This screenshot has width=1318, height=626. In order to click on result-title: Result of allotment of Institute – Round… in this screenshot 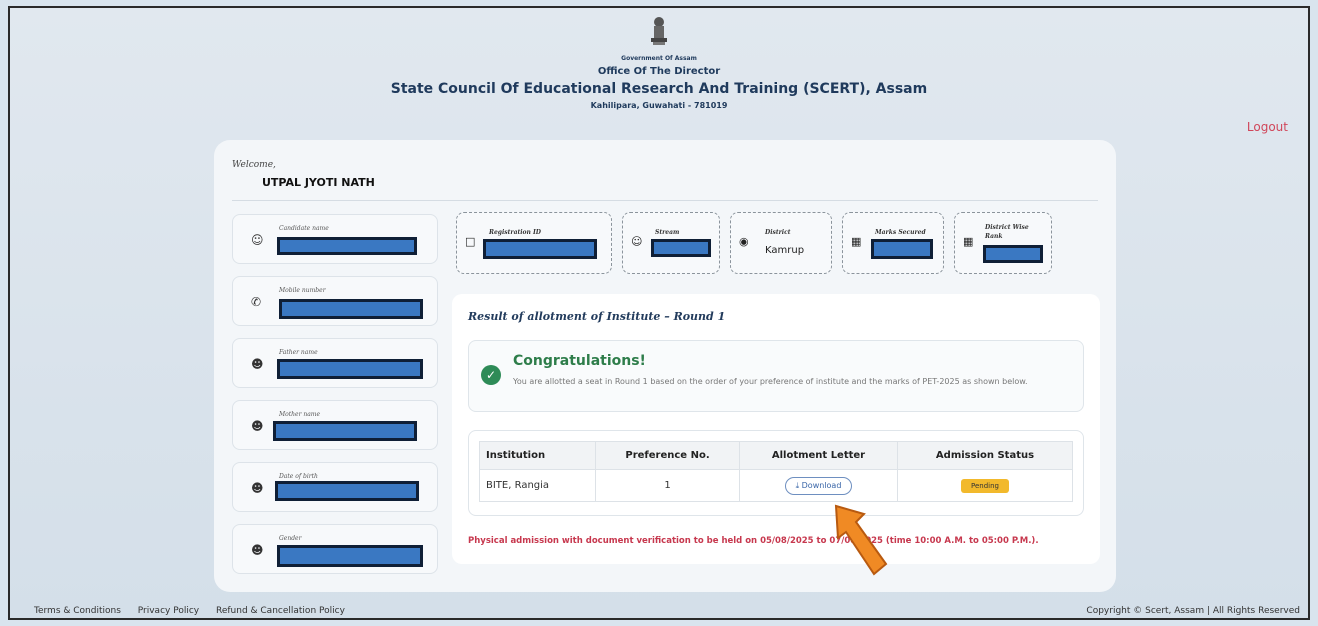, I will do `click(597, 316)`.